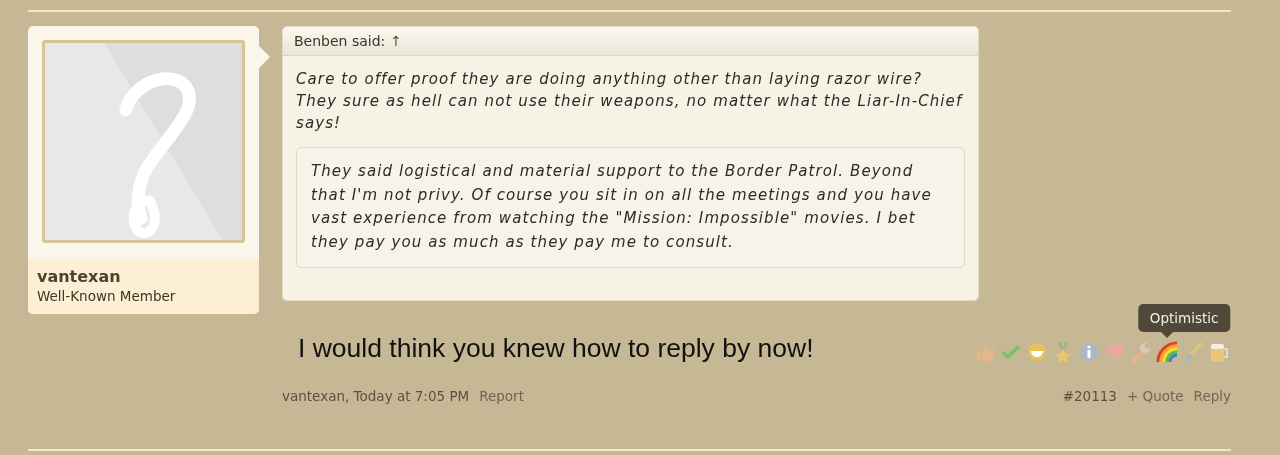  Describe the element at coordinates (107, 296) in the screenshot. I see `user-title: Well-Known Member` at that location.